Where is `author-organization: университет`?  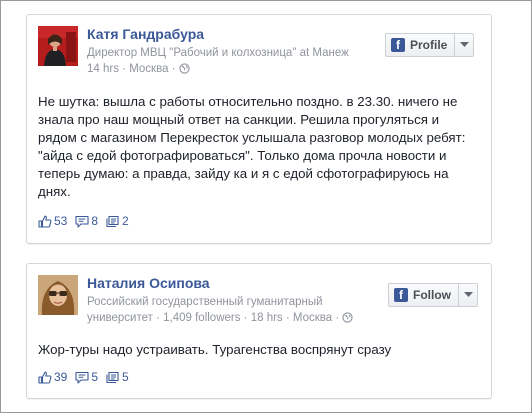
author-organization: университет is located at coordinates (120, 318).